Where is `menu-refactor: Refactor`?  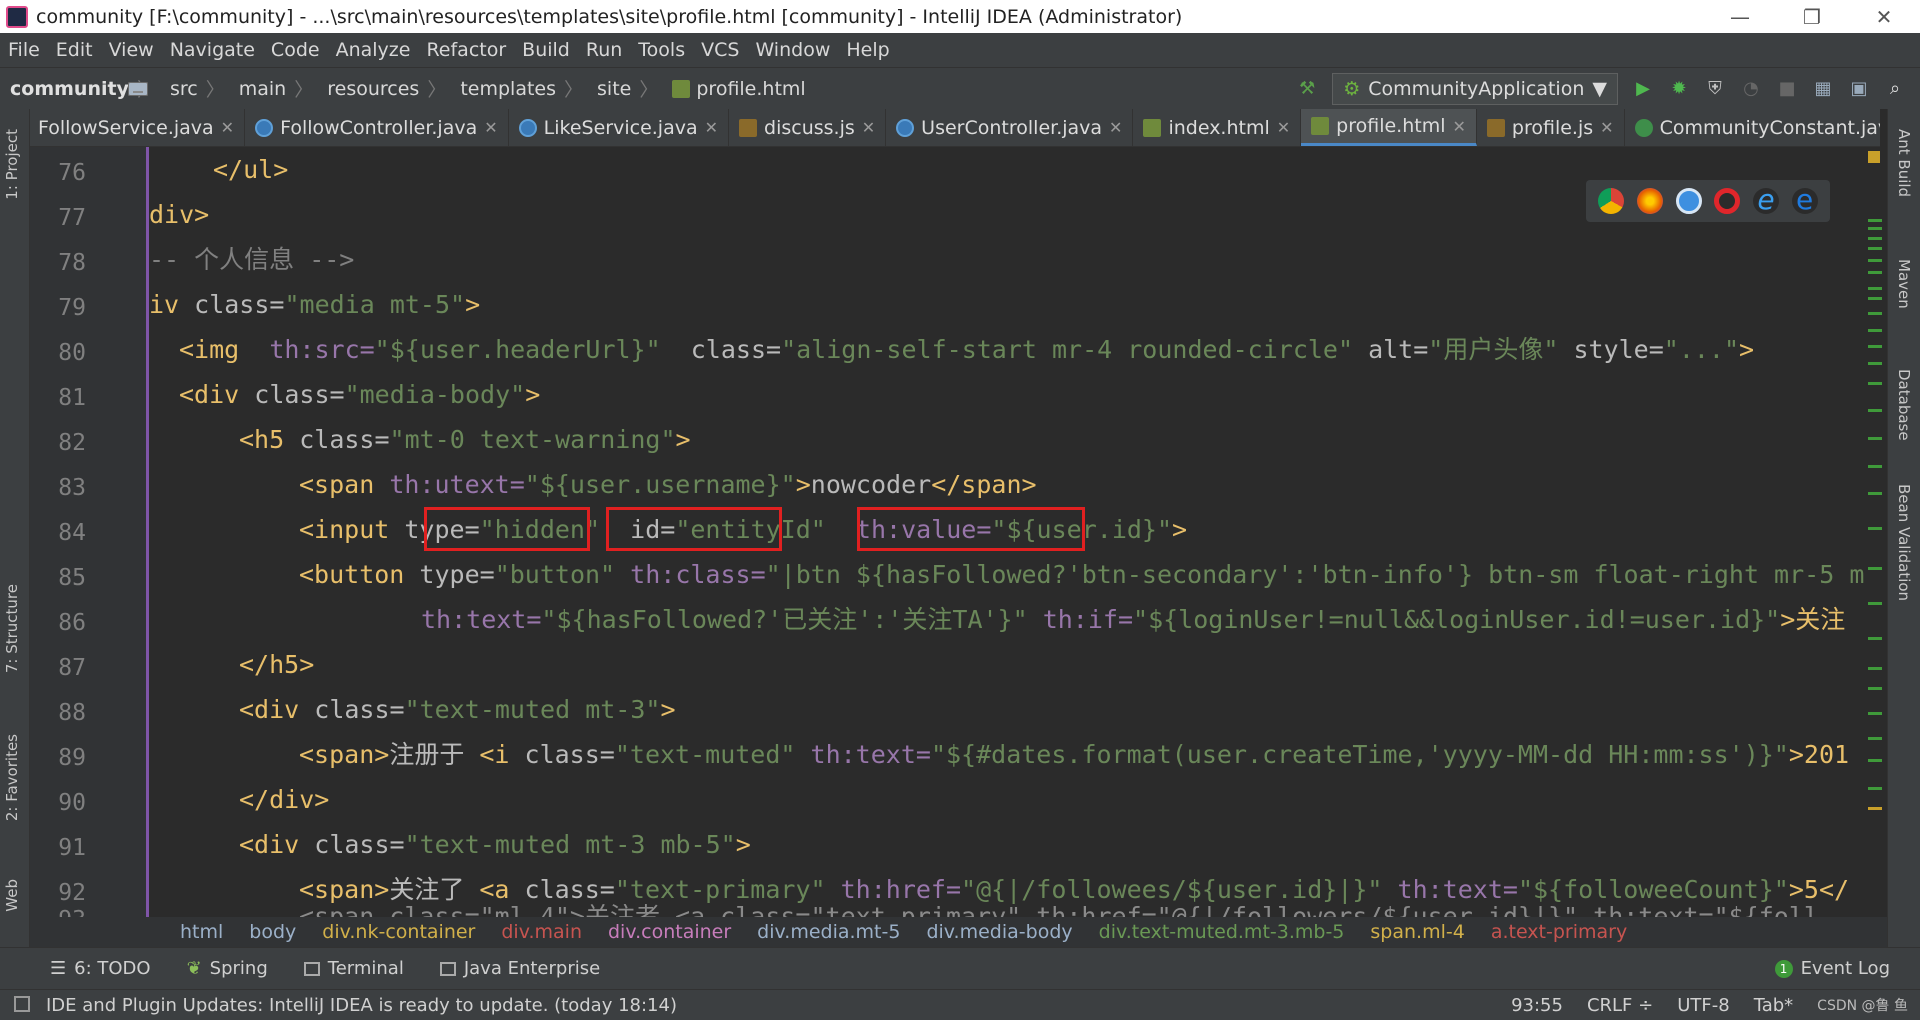
menu-refactor: Refactor is located at coordinates (466, 50).